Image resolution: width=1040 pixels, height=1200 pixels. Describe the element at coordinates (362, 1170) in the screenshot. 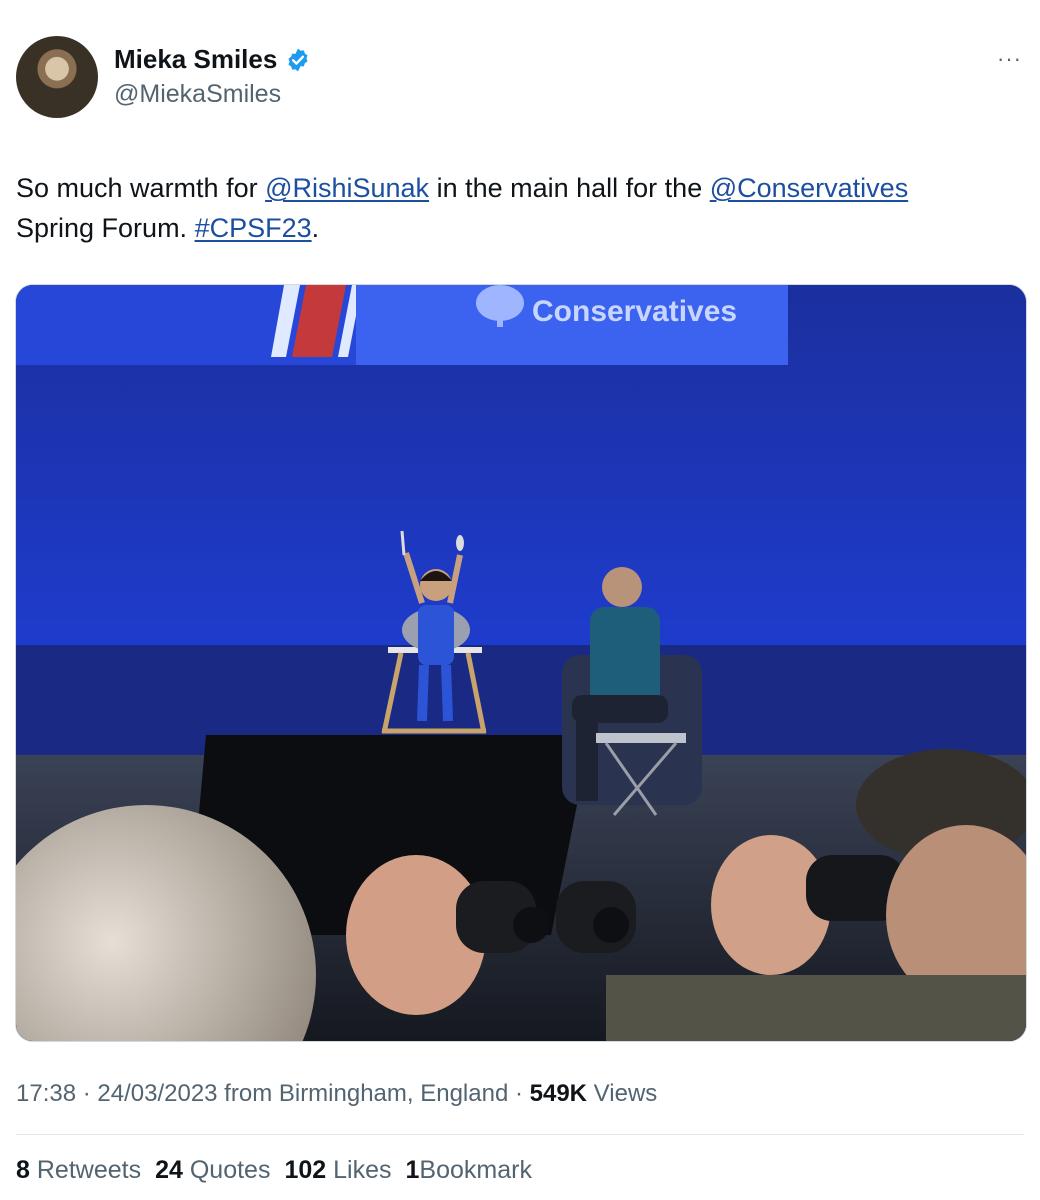

I see `likes-label: Likes` at that location.